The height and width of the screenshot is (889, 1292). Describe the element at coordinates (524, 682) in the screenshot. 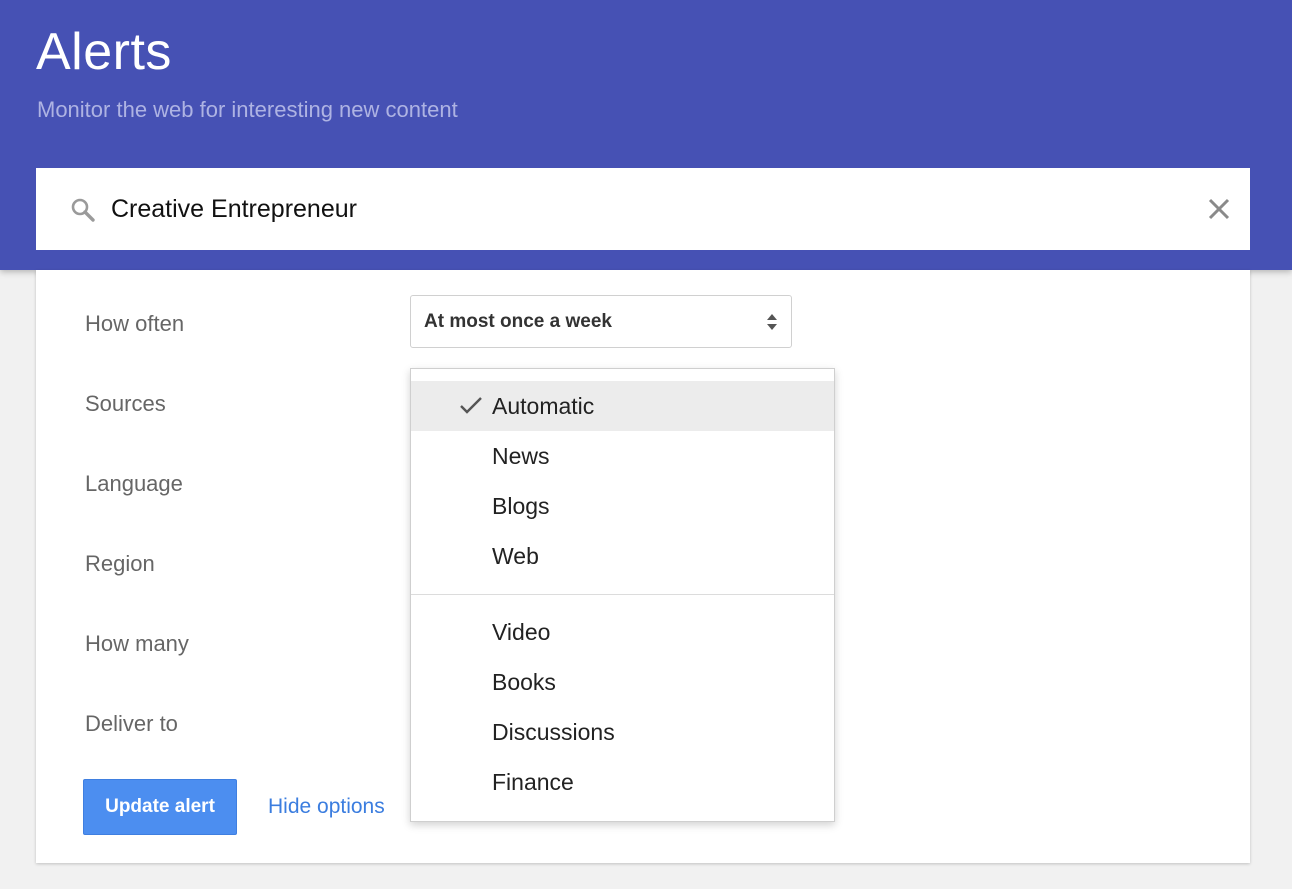

I see `dropdown-option-label: Books` at that location.